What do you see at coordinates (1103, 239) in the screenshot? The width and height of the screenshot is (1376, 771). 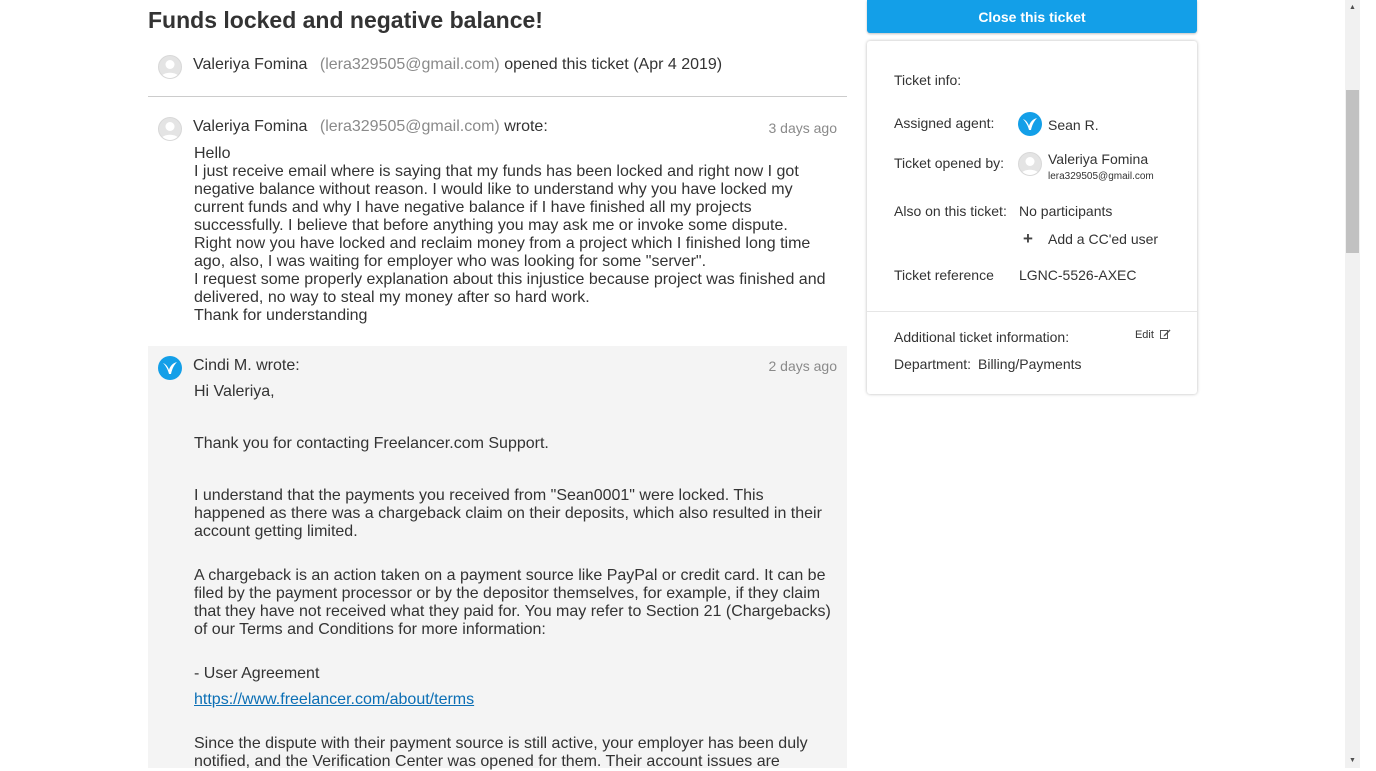 I see `add-cc-user-link: Add a CC'ed user` at bounding box center [1103, 239].